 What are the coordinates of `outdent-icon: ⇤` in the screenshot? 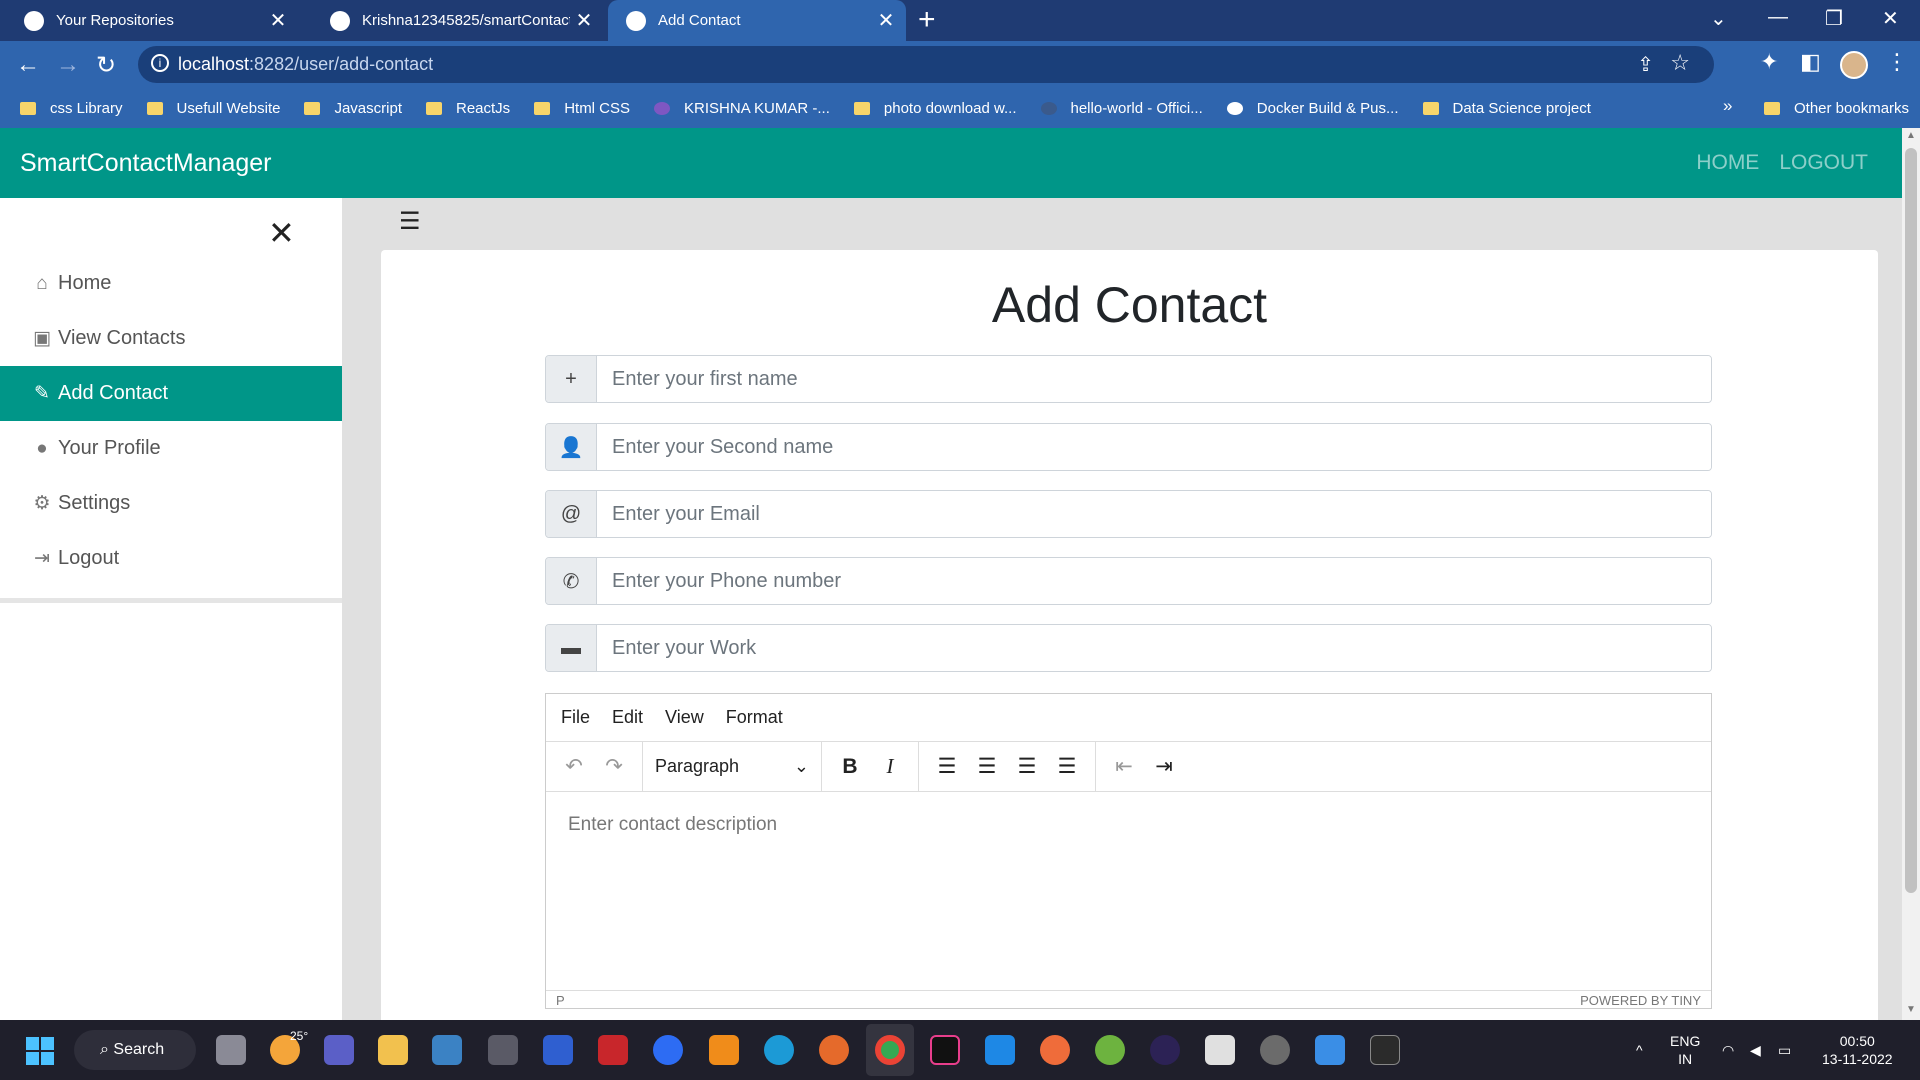 It's located at (1124, 767).